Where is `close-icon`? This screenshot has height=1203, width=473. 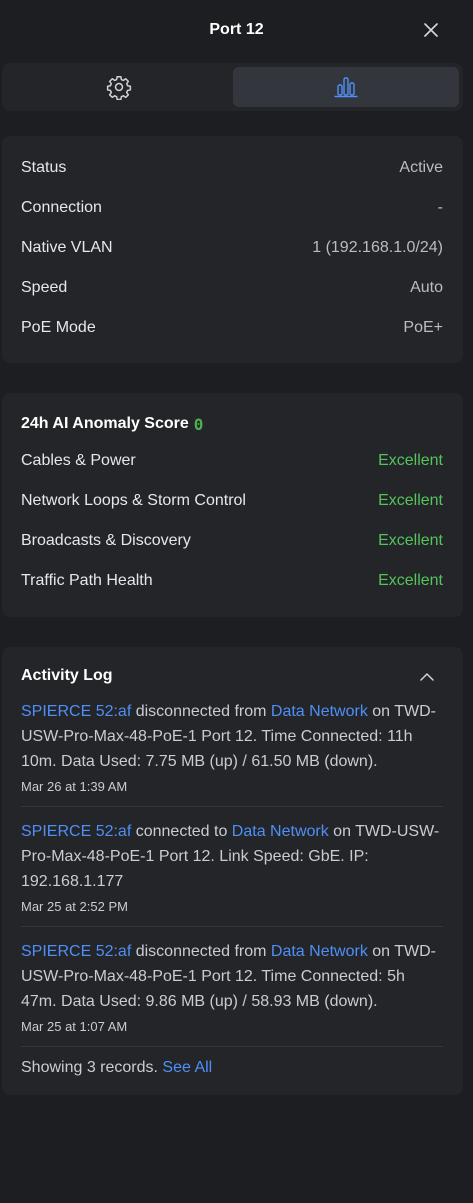 close-icon is located at coordinates (431, 30).